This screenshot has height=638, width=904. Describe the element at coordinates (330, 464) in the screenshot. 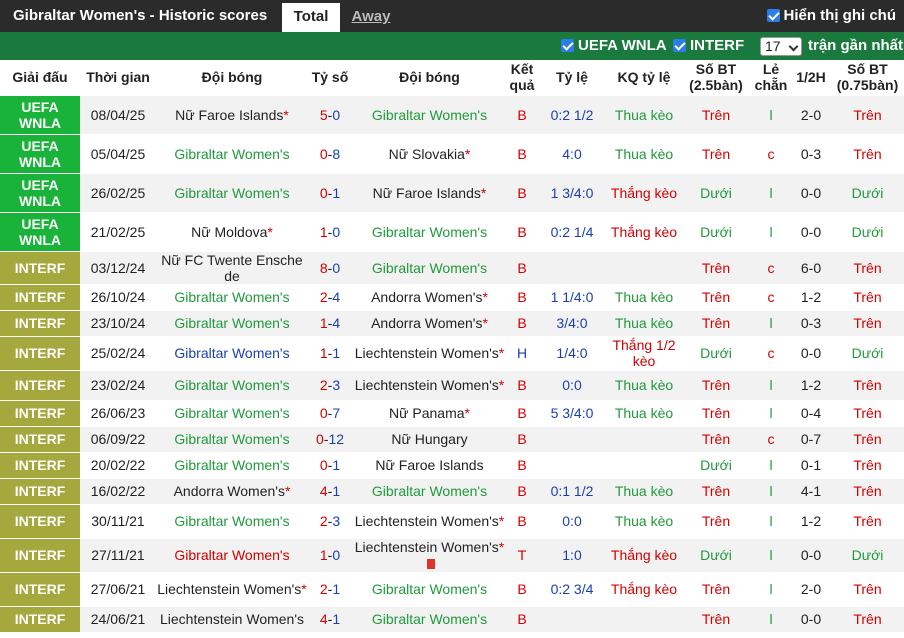

I see `score-cell: 0-1` at that location.